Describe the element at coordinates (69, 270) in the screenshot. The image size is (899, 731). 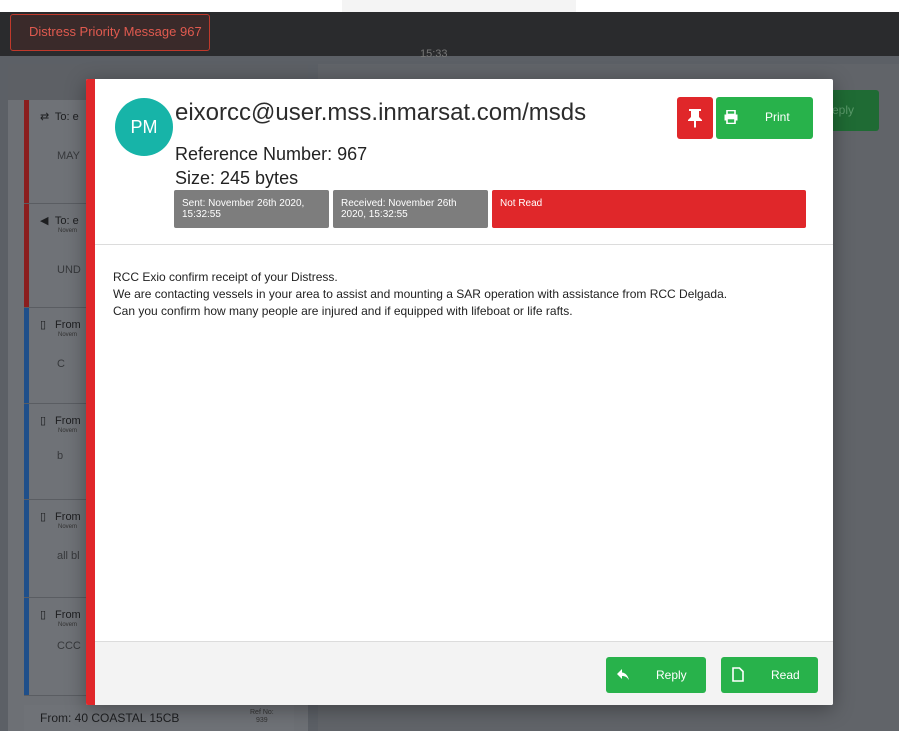
I see `list-item-preview: UND` at that location.